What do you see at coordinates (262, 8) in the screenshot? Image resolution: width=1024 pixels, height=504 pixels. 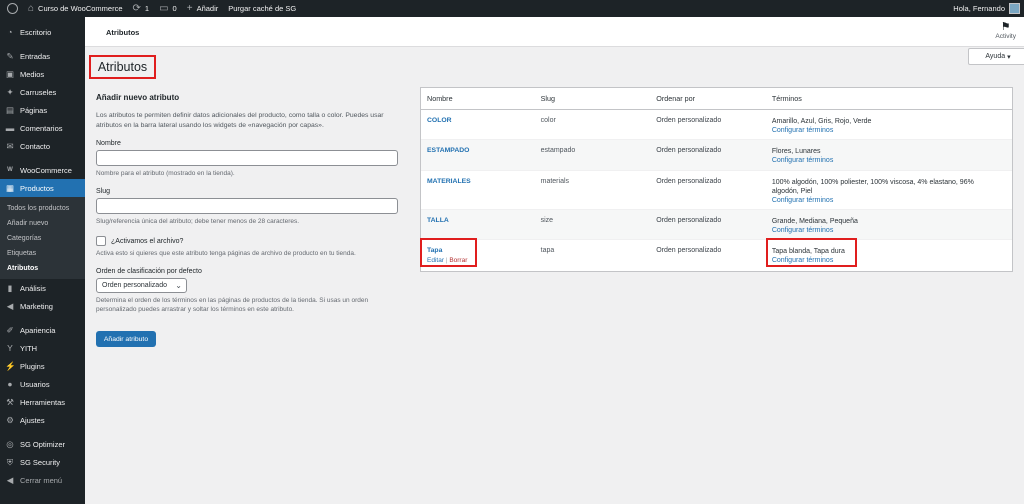 I see `purge-cache-link: Purgar caché de SG` at bounding box center [262, 8].